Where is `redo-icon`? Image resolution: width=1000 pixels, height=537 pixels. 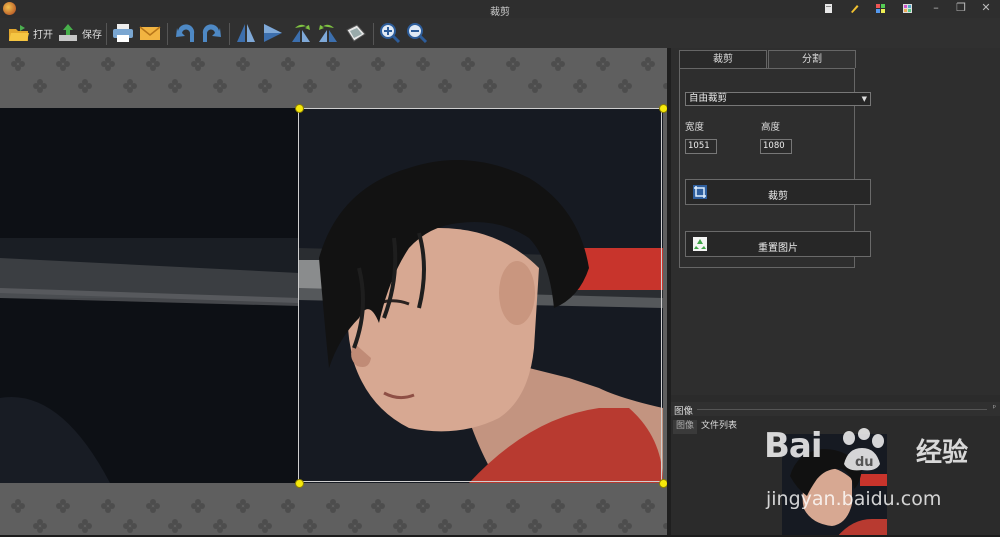 redo-icon is located at coordinates (211, 33).